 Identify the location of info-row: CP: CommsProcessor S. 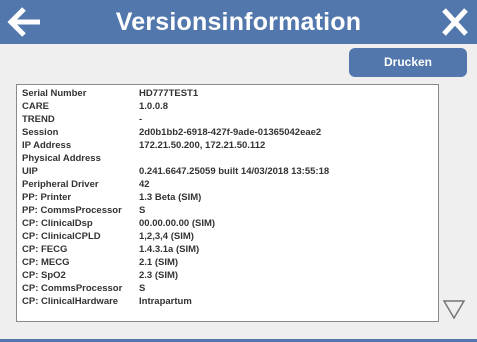
(227, 288).